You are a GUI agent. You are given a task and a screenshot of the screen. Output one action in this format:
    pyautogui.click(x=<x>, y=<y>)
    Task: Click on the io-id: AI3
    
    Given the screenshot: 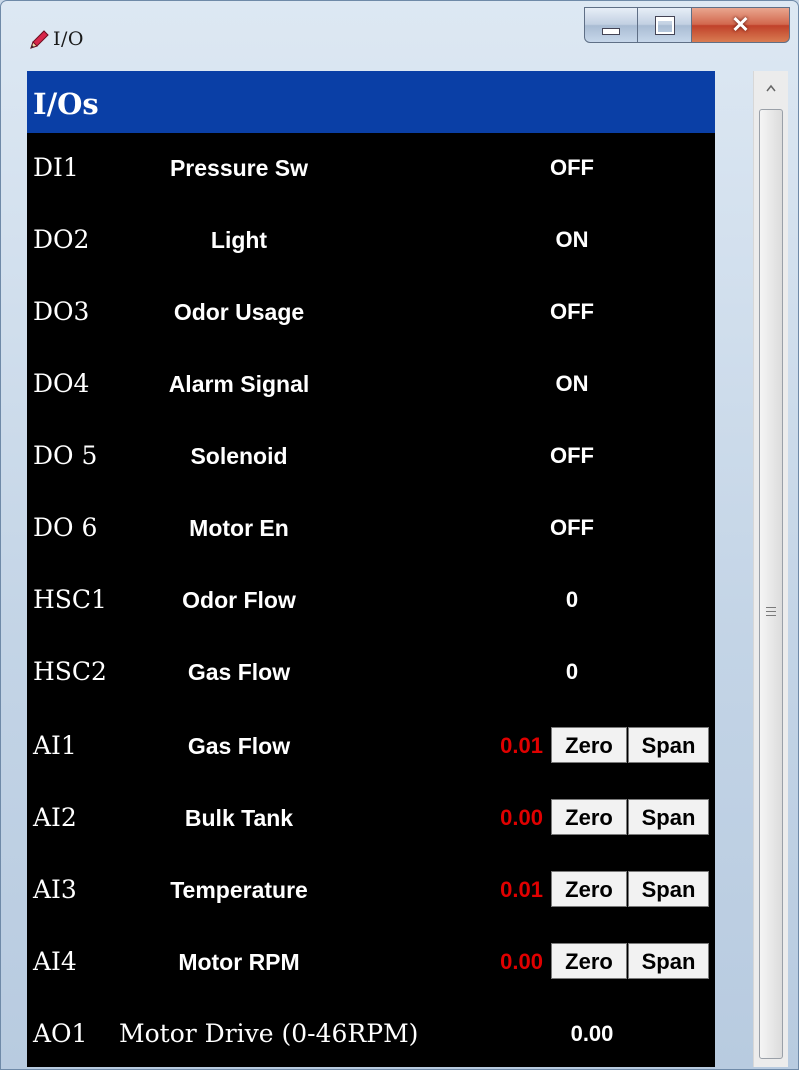 What is the action you would take?
    pyautogui.click(x=55, y=889)
    